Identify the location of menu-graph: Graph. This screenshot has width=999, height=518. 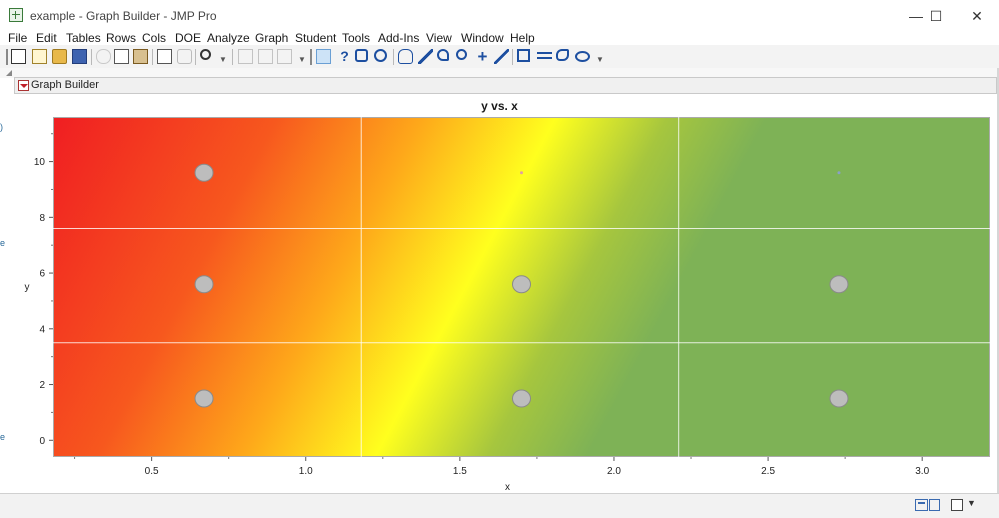
(271, 38).